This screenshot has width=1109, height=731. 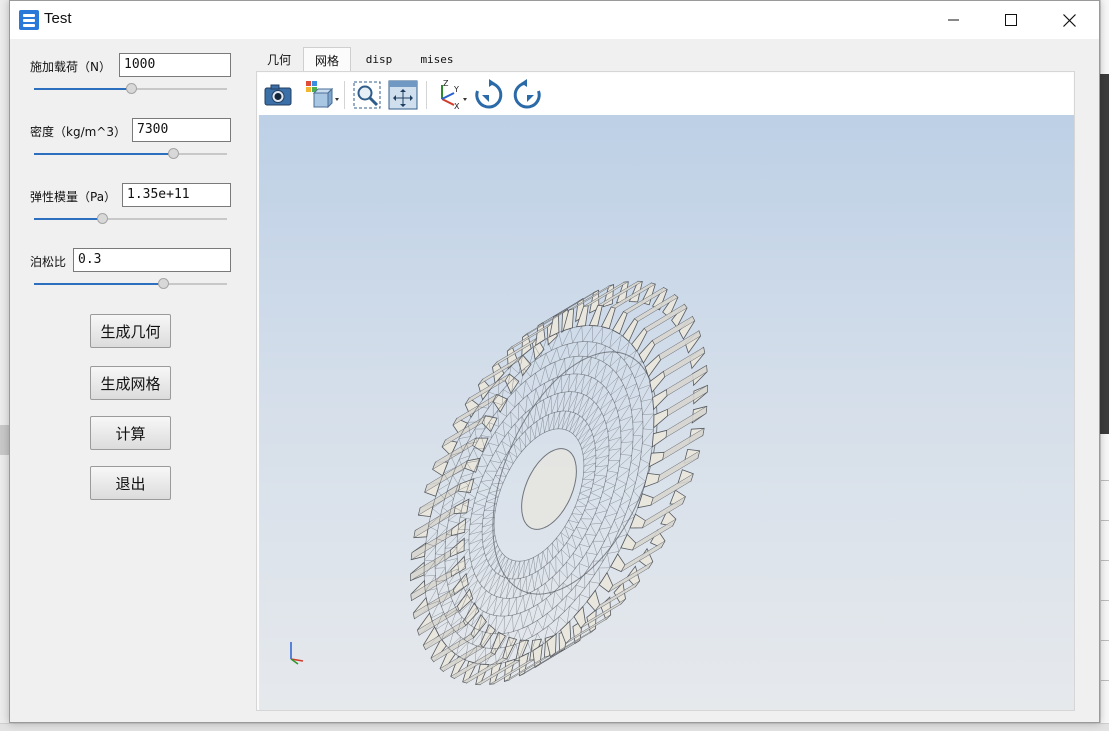 I want to click on title-bar: Test, so click(x=554, y=20).